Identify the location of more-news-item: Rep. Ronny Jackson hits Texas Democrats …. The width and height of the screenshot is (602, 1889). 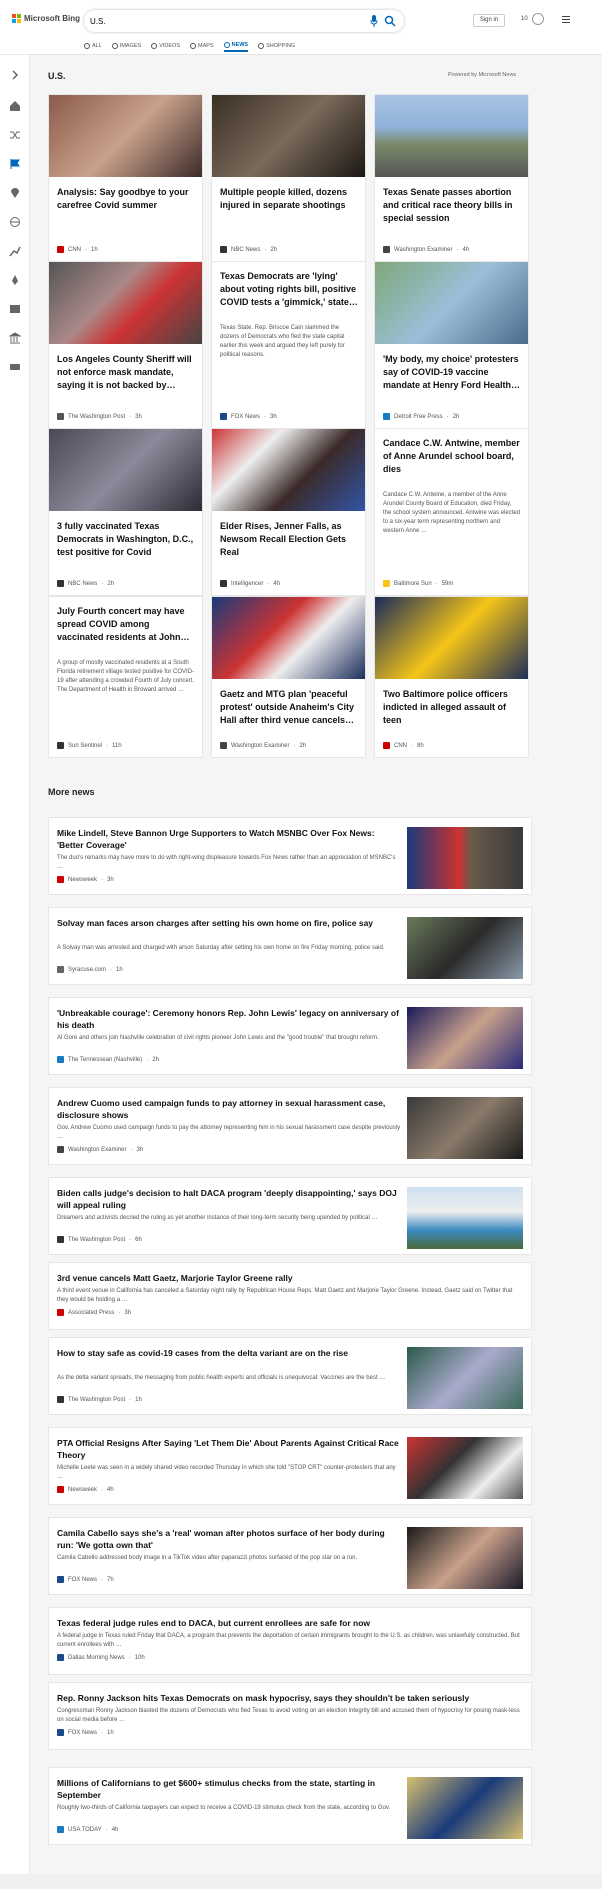
(290, 1716).